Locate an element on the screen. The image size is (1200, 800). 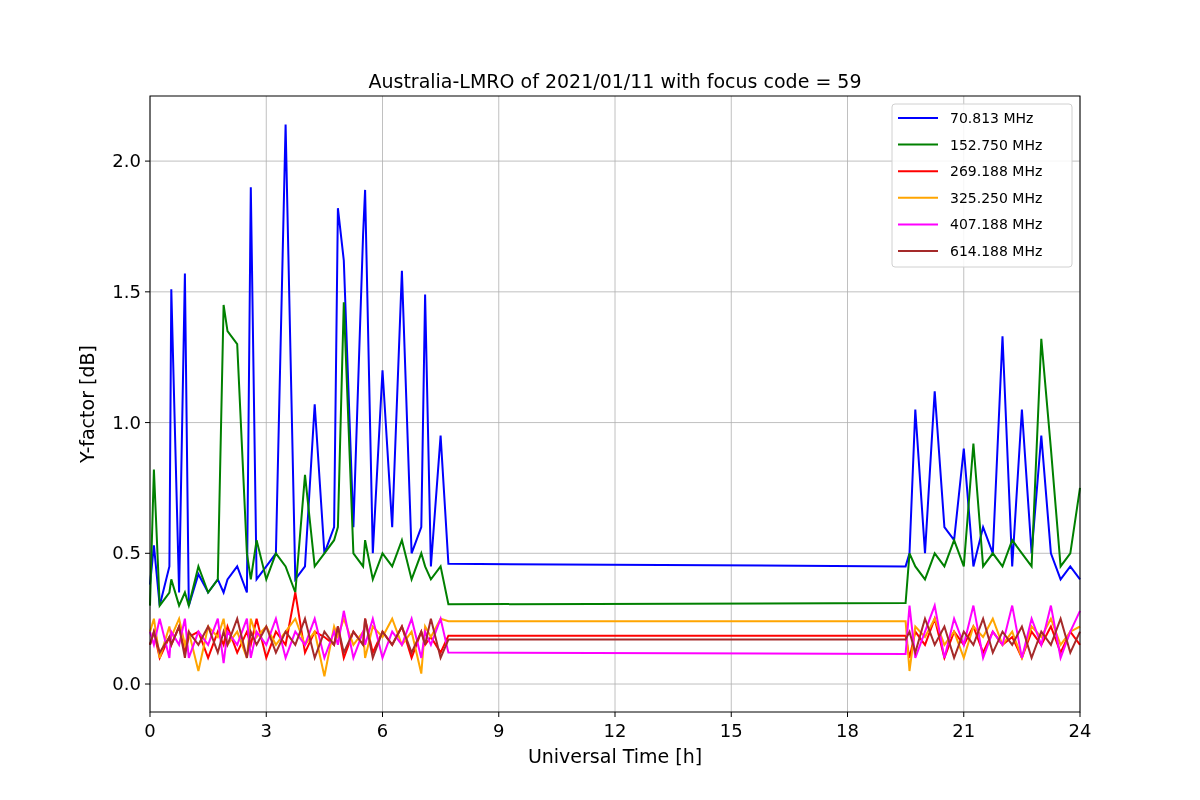
y-axis-label: Y-factor [dB] is located at coordinates (87, 404).